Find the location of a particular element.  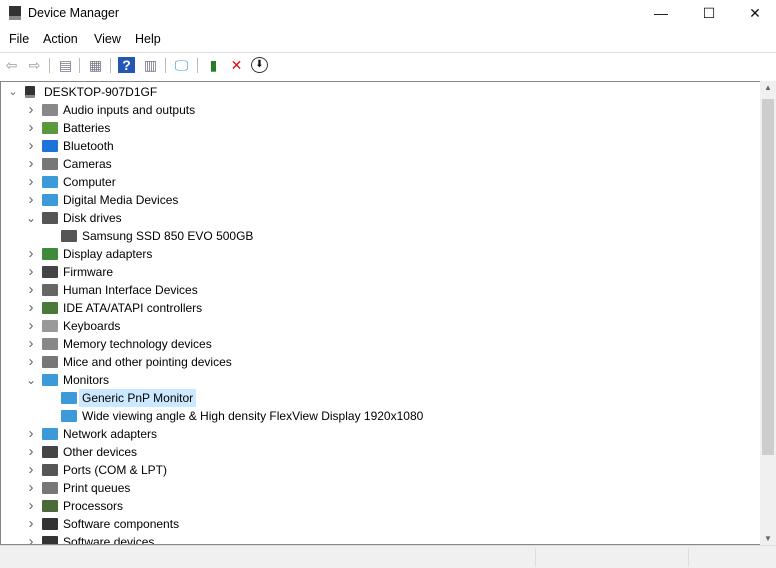

tree-device: Generic PnP Monitor is located at coordinates (380, 398).